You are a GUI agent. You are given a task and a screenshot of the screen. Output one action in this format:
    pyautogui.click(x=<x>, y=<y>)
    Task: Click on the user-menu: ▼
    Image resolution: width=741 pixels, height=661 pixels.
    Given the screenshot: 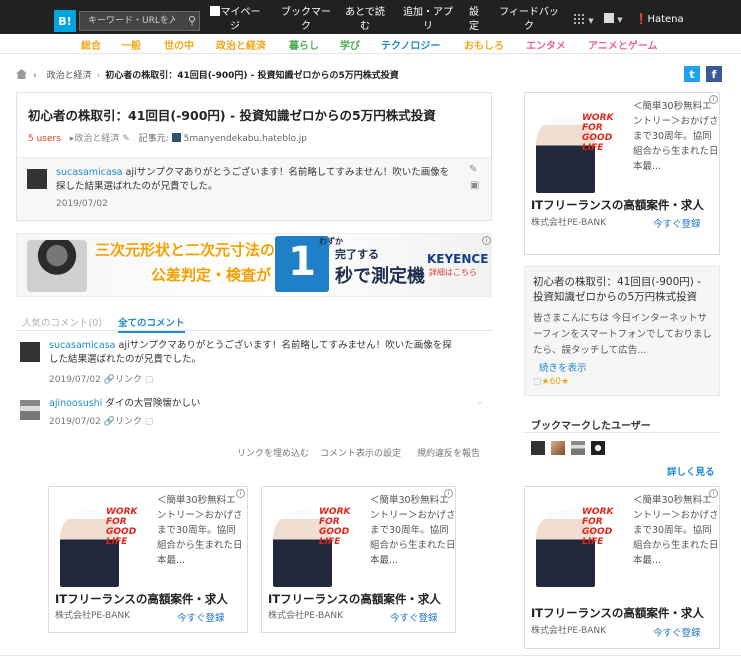 What is the action you would take?
    pyautogui.click(x=613, y=20)
    